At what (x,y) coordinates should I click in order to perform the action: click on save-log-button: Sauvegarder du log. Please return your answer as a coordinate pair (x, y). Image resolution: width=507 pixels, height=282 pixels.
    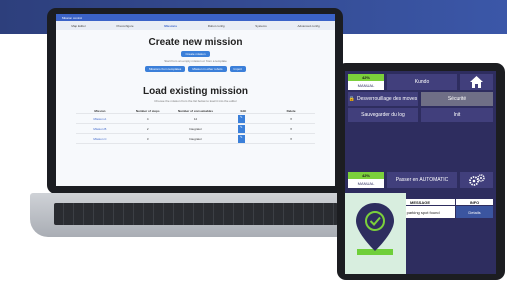
    Looking at the image, I should click on (383, 115).